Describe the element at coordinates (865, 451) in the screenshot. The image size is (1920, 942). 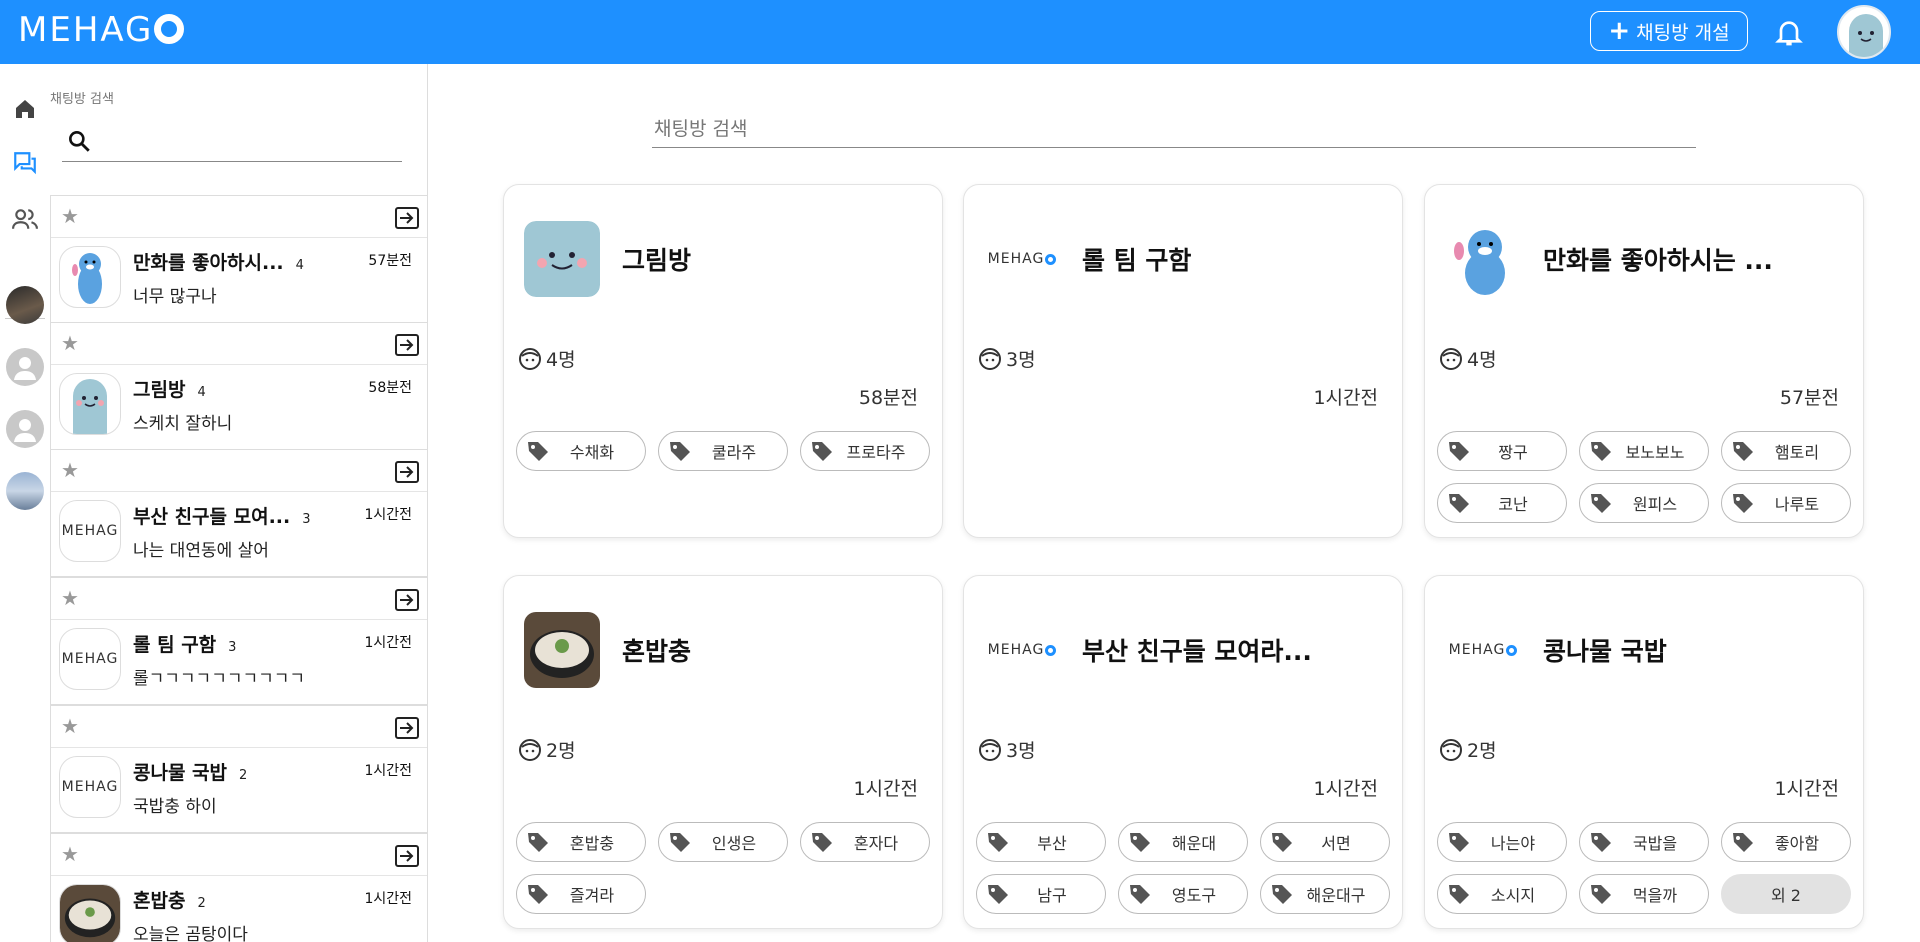
I see `tag-chip: 프로타주` at that location.